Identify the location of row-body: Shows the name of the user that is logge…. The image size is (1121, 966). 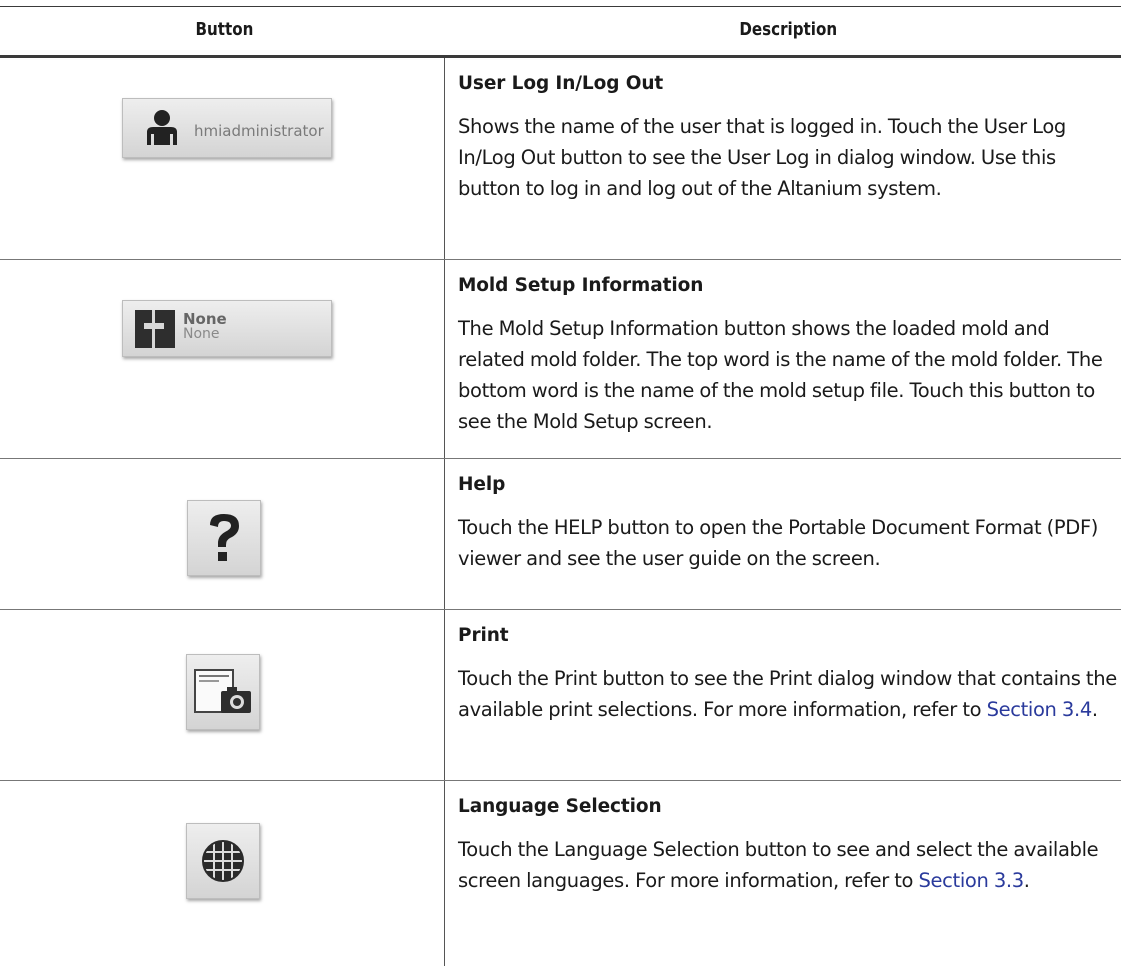
(762, 157).